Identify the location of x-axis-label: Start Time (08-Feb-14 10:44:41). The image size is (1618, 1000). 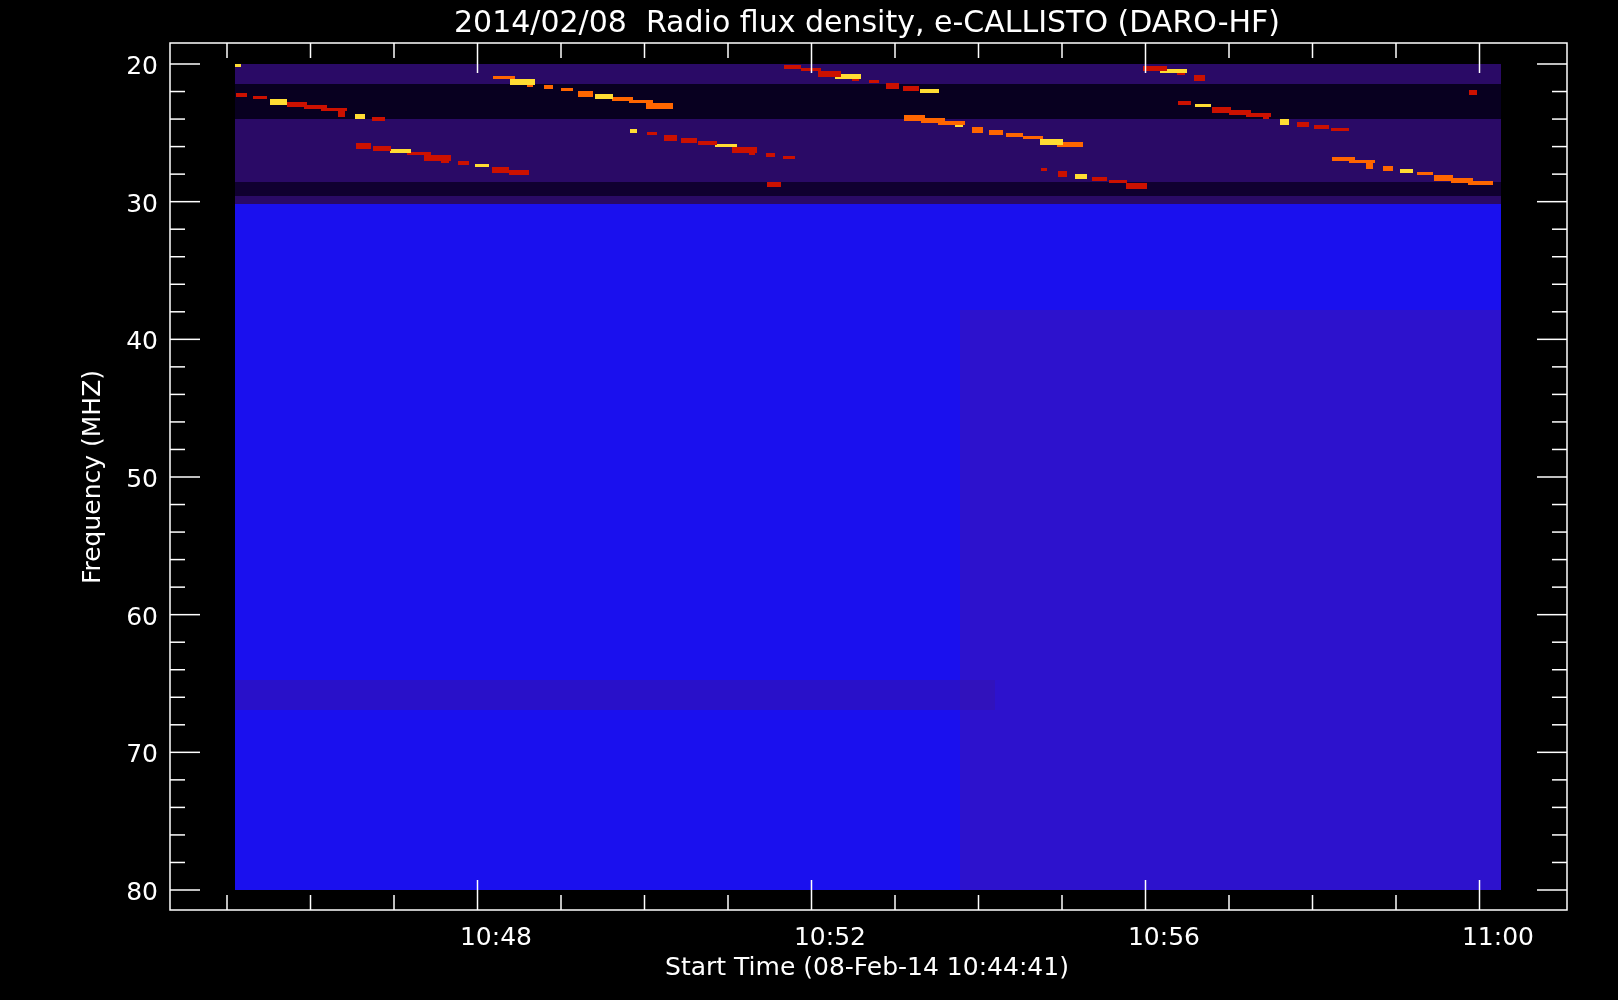
(867, 966).